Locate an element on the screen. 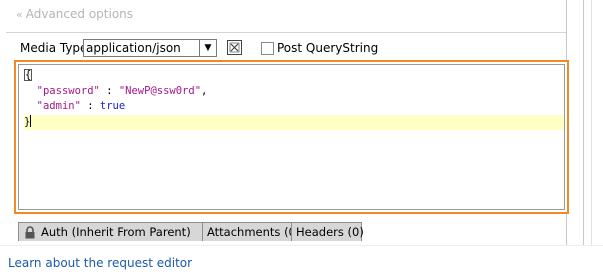  tab-attachments: Attachments (0) is located at coordinates (251, 231).